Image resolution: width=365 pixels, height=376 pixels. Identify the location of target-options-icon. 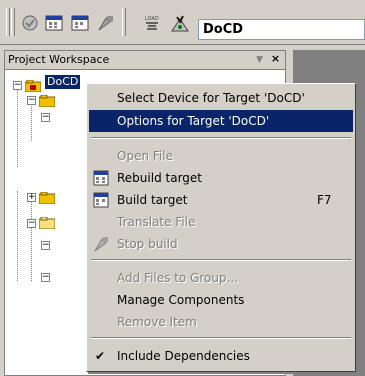
(180, 23).